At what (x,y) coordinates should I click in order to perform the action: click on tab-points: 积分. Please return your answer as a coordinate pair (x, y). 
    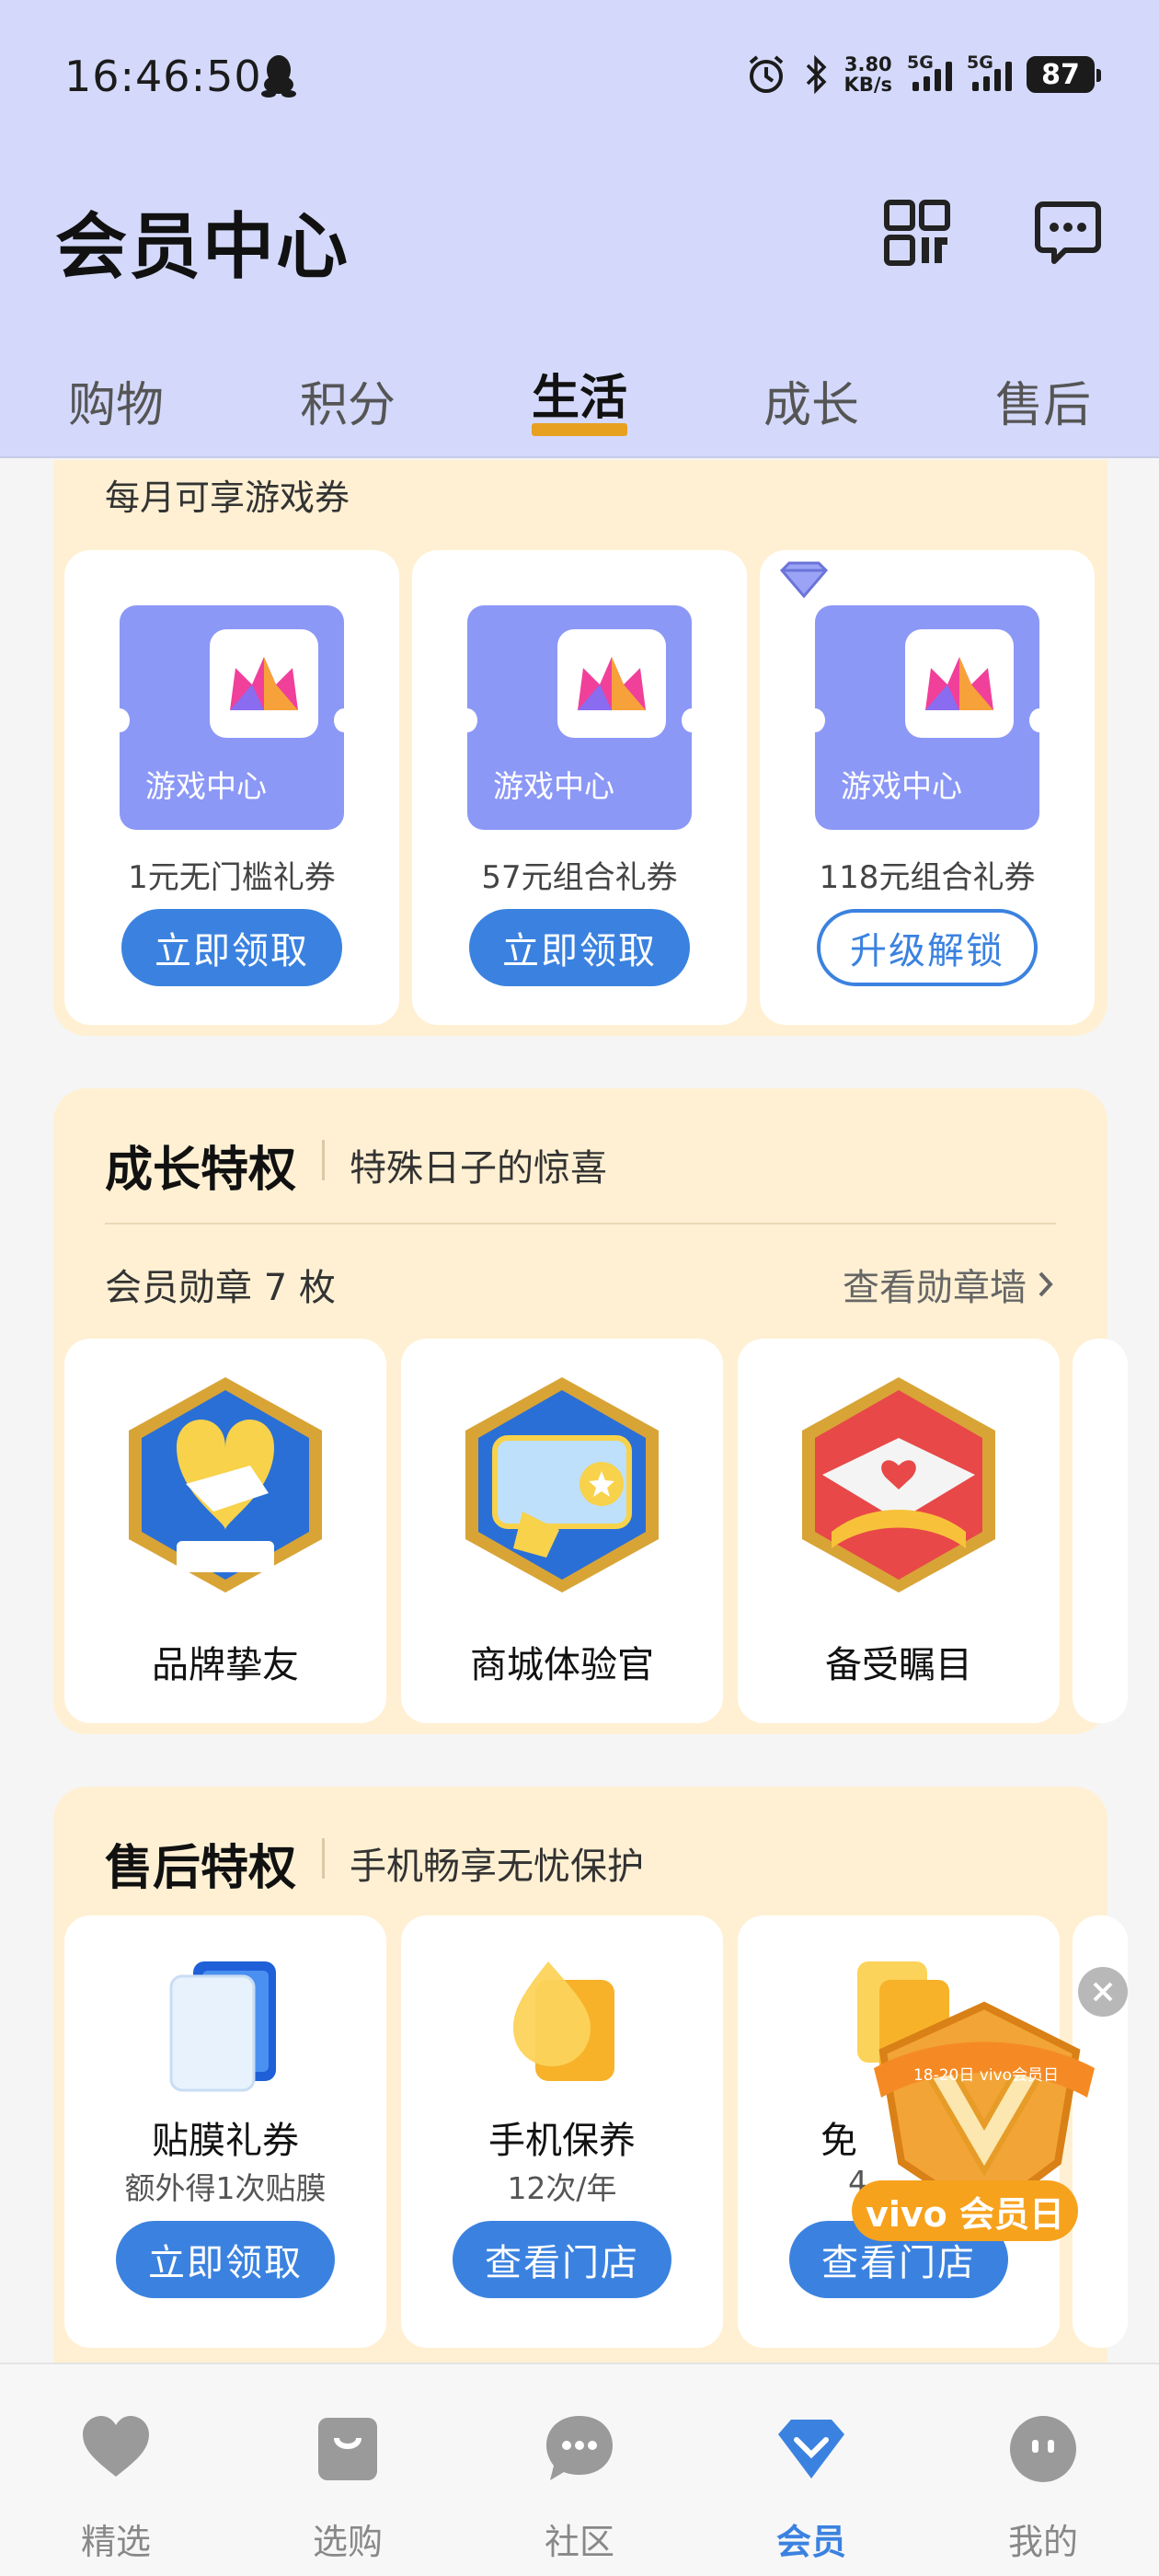
    Looking at the image, I should click on (348, 400).